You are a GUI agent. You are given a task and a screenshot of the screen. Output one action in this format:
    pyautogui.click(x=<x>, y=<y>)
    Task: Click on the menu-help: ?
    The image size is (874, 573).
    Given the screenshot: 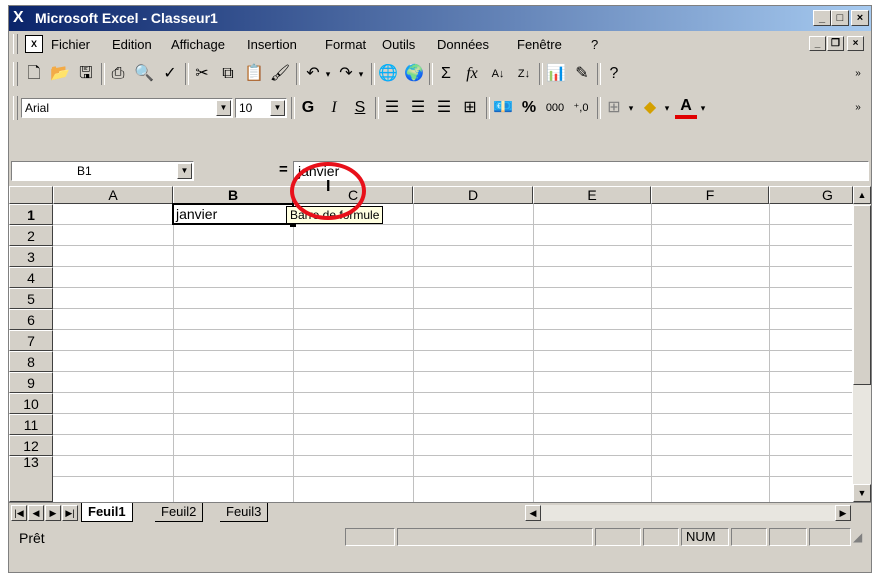 What is the action you would take?
    pyautogui.click(x=594, y=44)
    